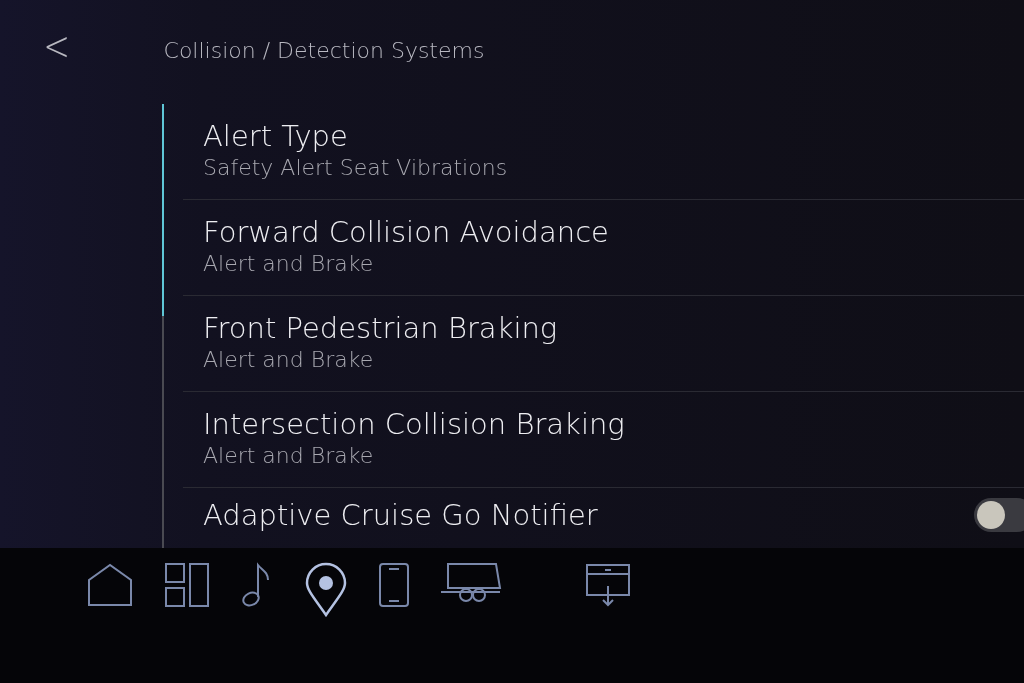 This screenshot has height=683, width=1024. I want to click on setting-row: Intersection Collision Braking Alert and Brake, so click(603, 440).